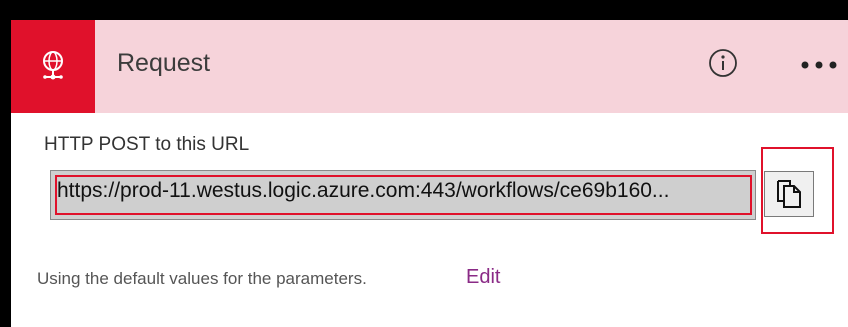  I want to click on copy-url-button, so click(789, 194).